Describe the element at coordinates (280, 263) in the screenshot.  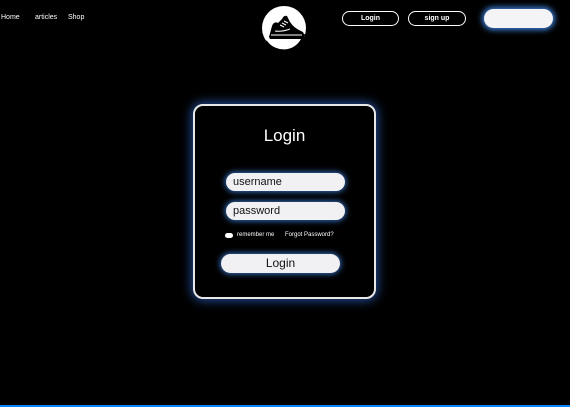
I see `login-submit-button: Login` at that location.